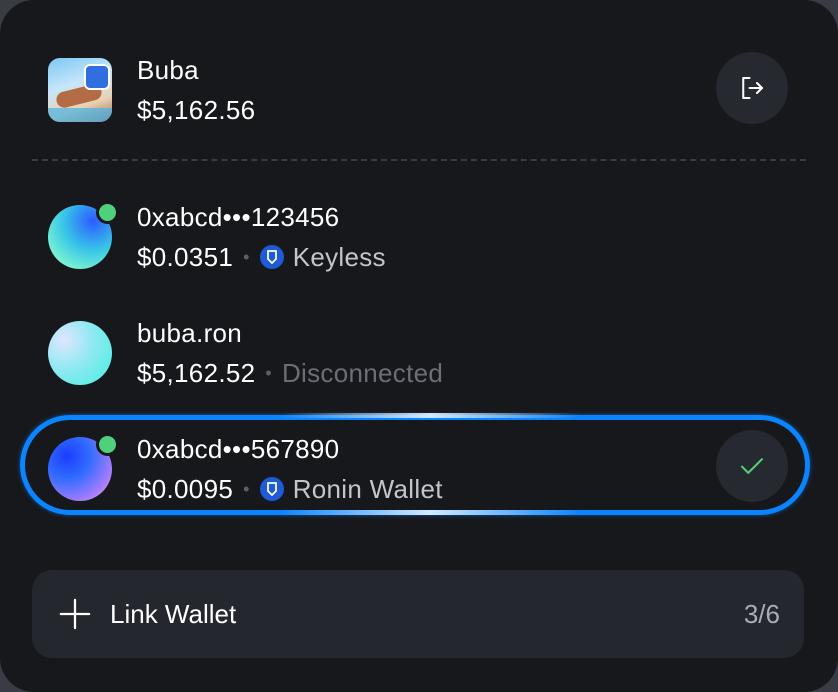  What do you see at coordinates (75, 614) in the screenshot?
I see `plus-icon` at bounding box center [75, 614].